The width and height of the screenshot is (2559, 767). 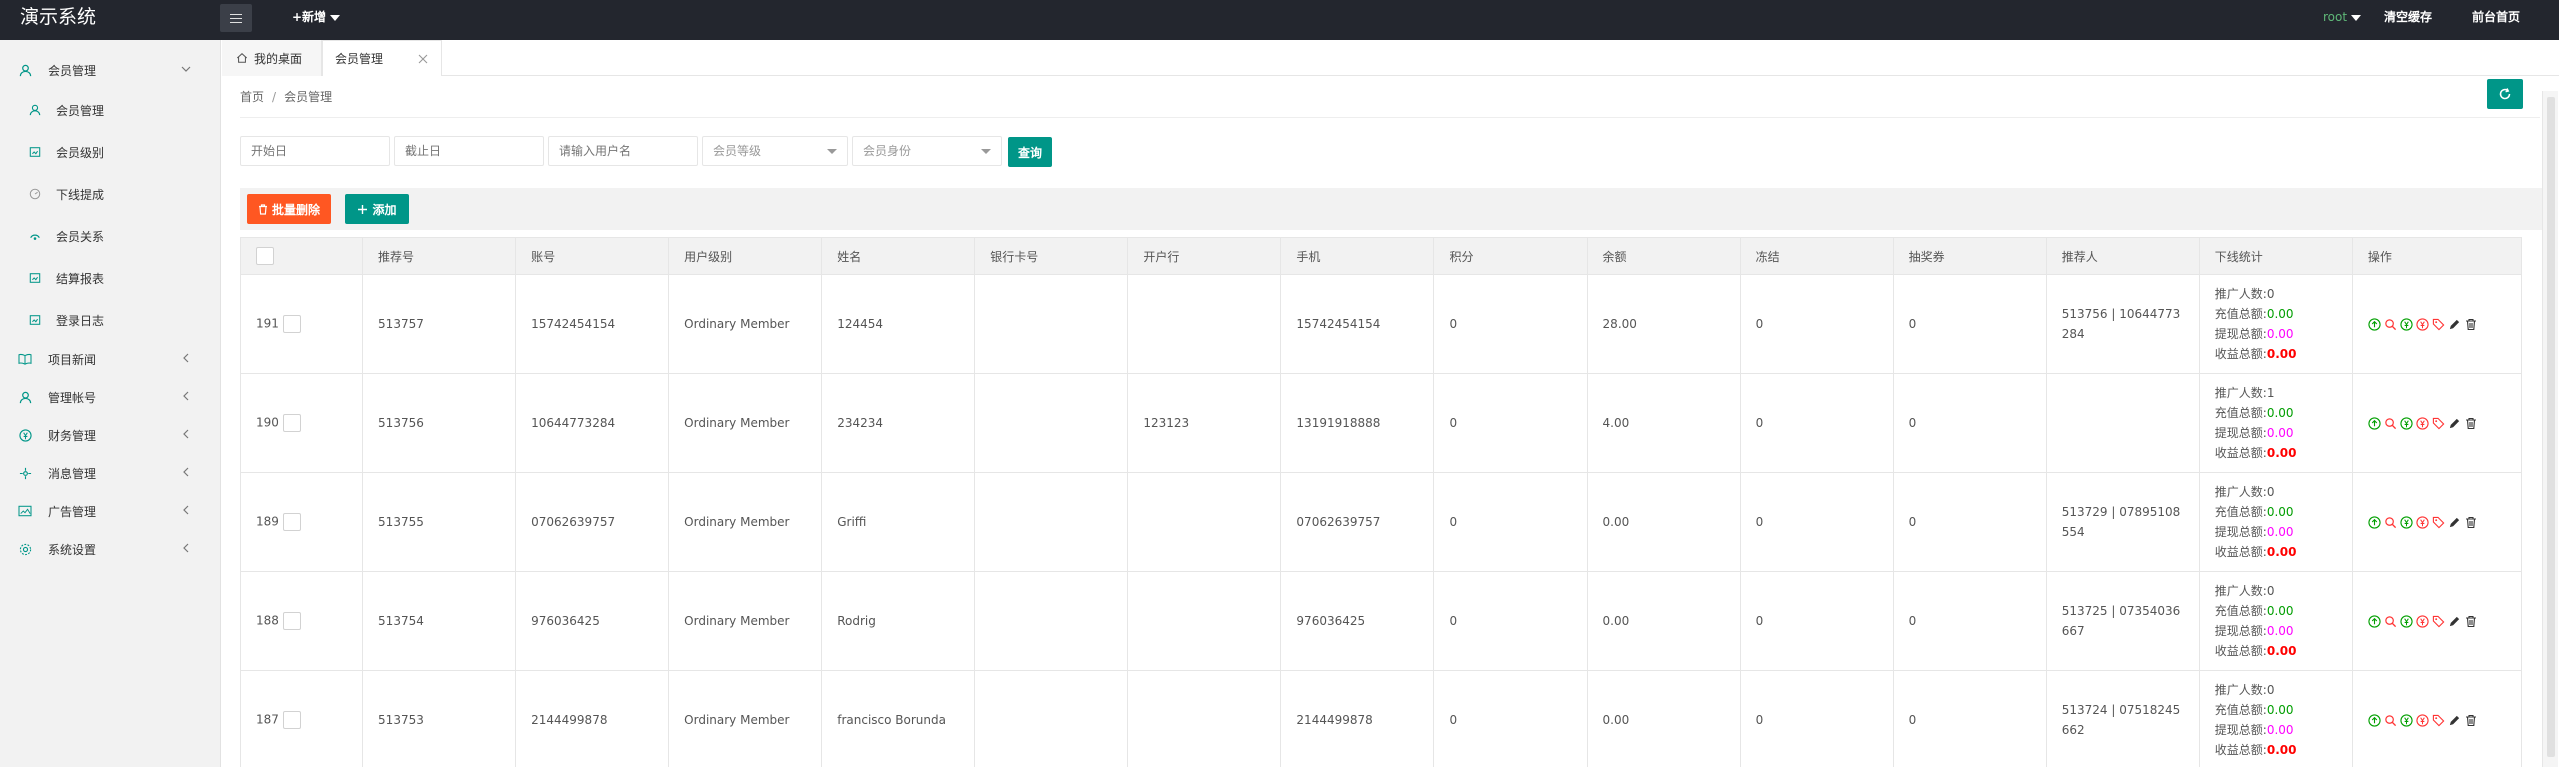 What do you see at coordinates (110, 70) in the screenshot?
I see `sidebar-group-member: 会员管理` at bounding box center [110, 70].